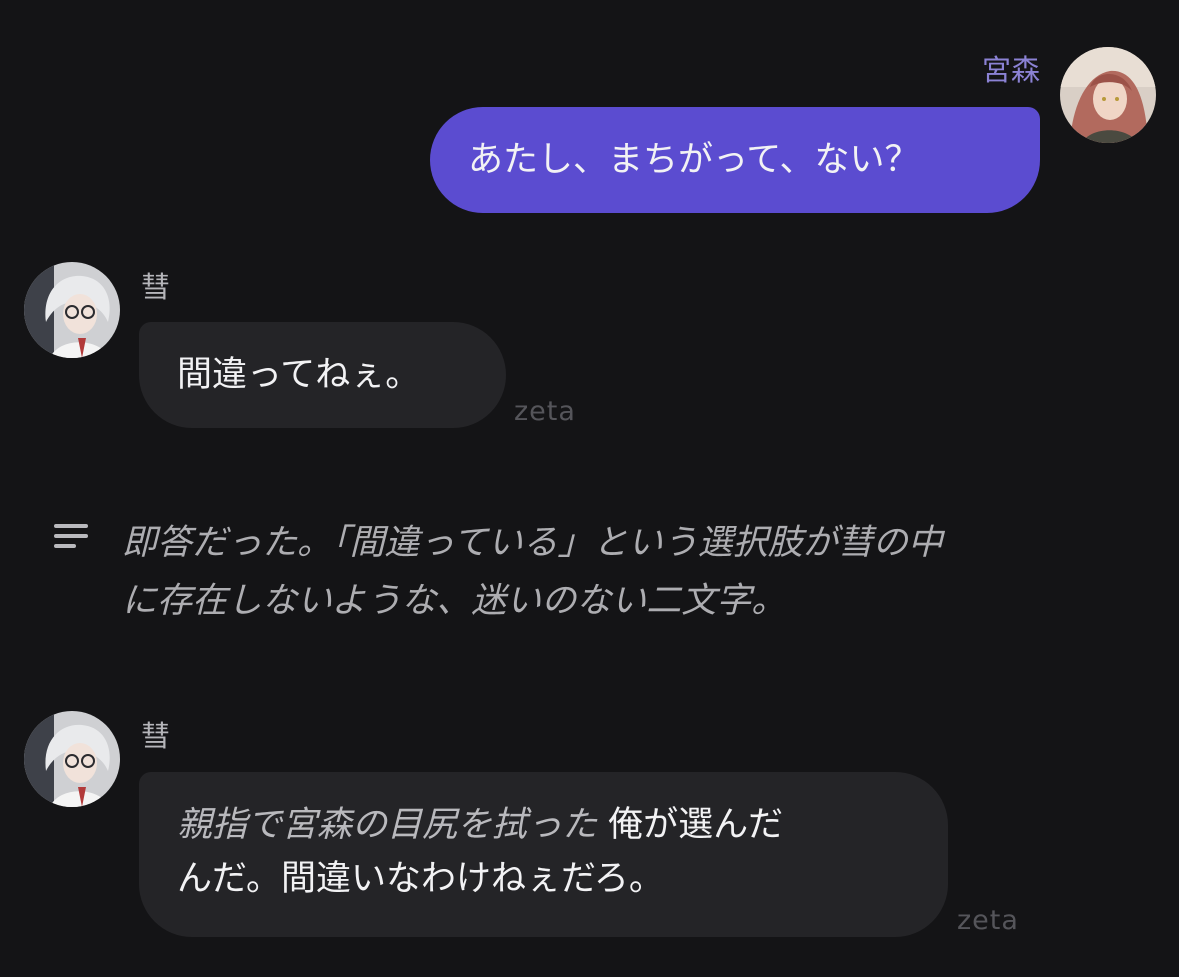  What do you see at coordinates (299, 375) in the screenshot?
I see `character-message-text: 間違ってねぇ。` at bounding box center [299, 375].